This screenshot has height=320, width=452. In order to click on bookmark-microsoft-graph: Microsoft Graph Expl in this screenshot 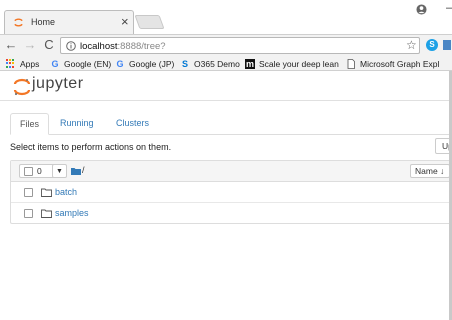, I will do `click(392, 63)`.